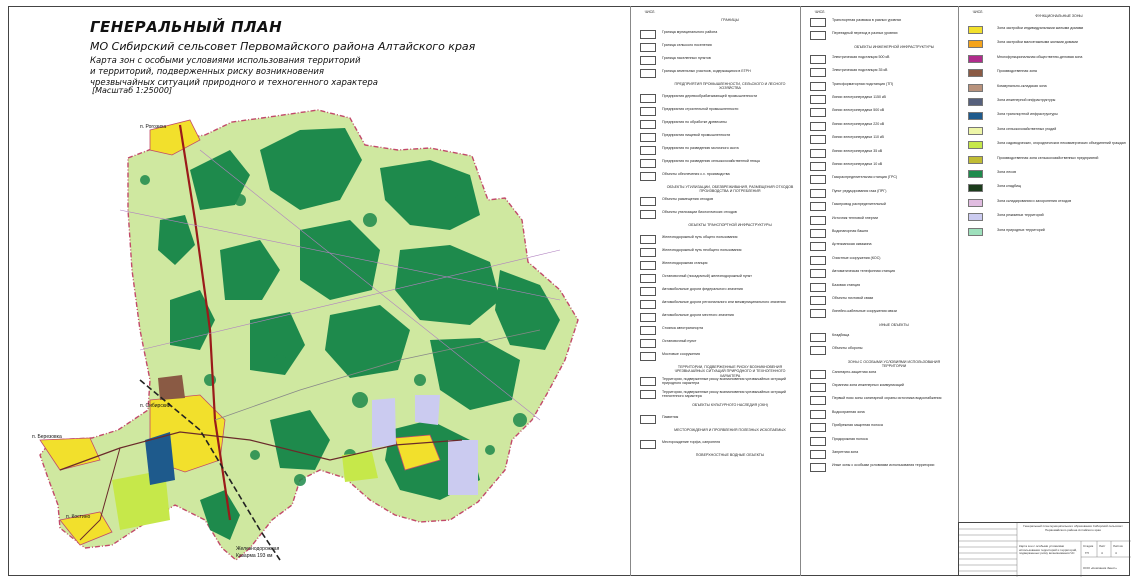  I want to click on legend-item-label: Запретная зона, so click(845, 452).